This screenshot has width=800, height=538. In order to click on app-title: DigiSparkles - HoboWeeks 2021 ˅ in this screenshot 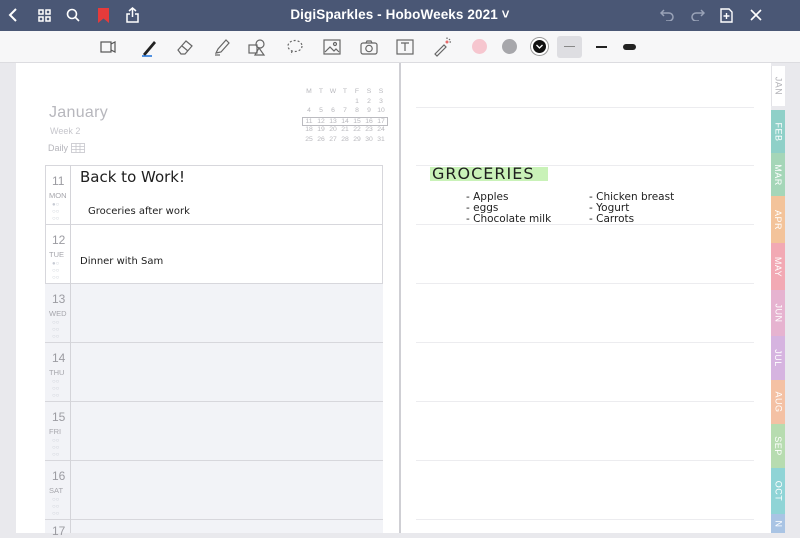, I will do `click(400, 14)`.